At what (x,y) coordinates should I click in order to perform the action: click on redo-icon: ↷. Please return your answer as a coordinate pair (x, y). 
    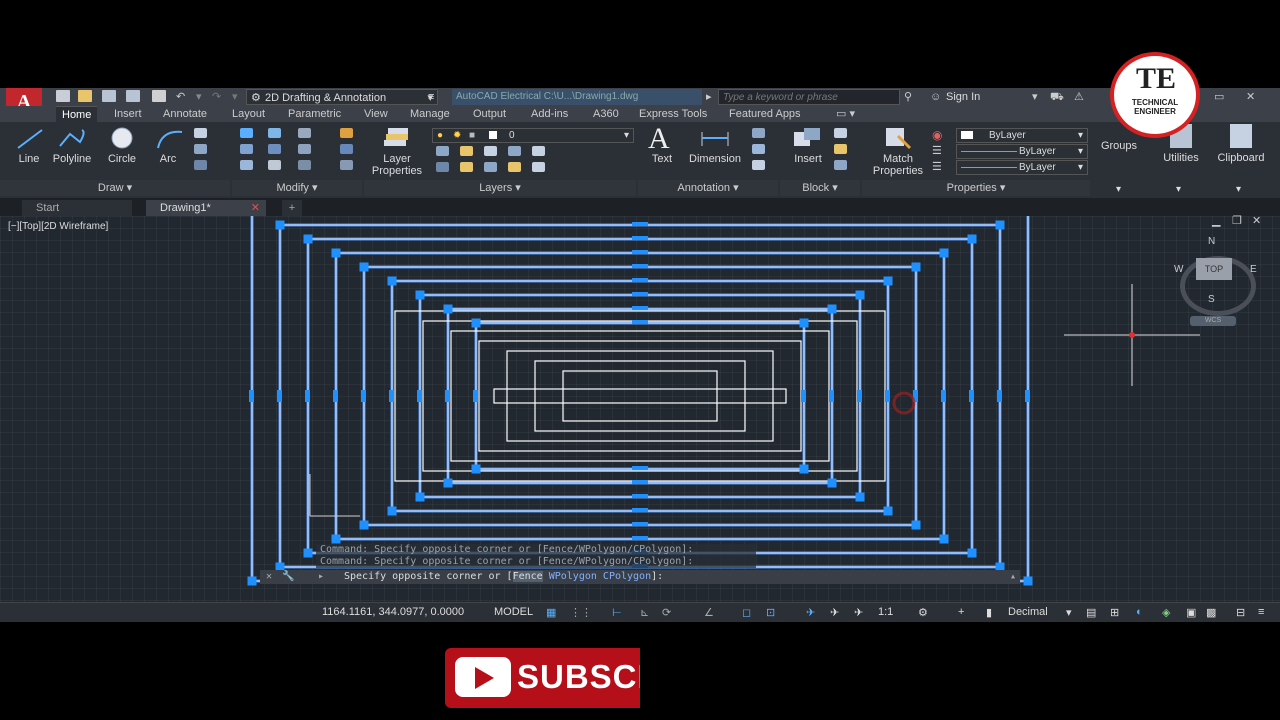
    Looking at the image, I should click on (216, 97).